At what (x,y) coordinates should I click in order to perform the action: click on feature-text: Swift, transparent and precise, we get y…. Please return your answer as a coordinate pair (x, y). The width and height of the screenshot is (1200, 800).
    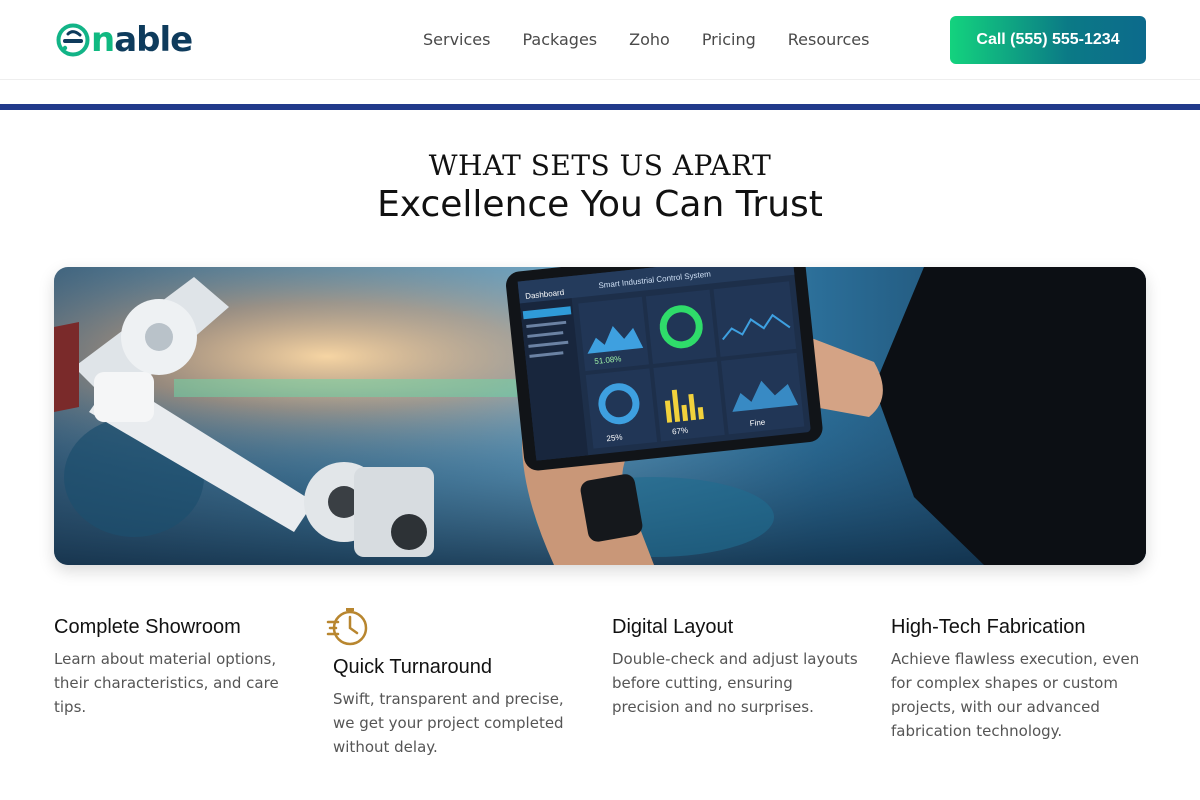
    Looking at the image, I should click on (448, 723).